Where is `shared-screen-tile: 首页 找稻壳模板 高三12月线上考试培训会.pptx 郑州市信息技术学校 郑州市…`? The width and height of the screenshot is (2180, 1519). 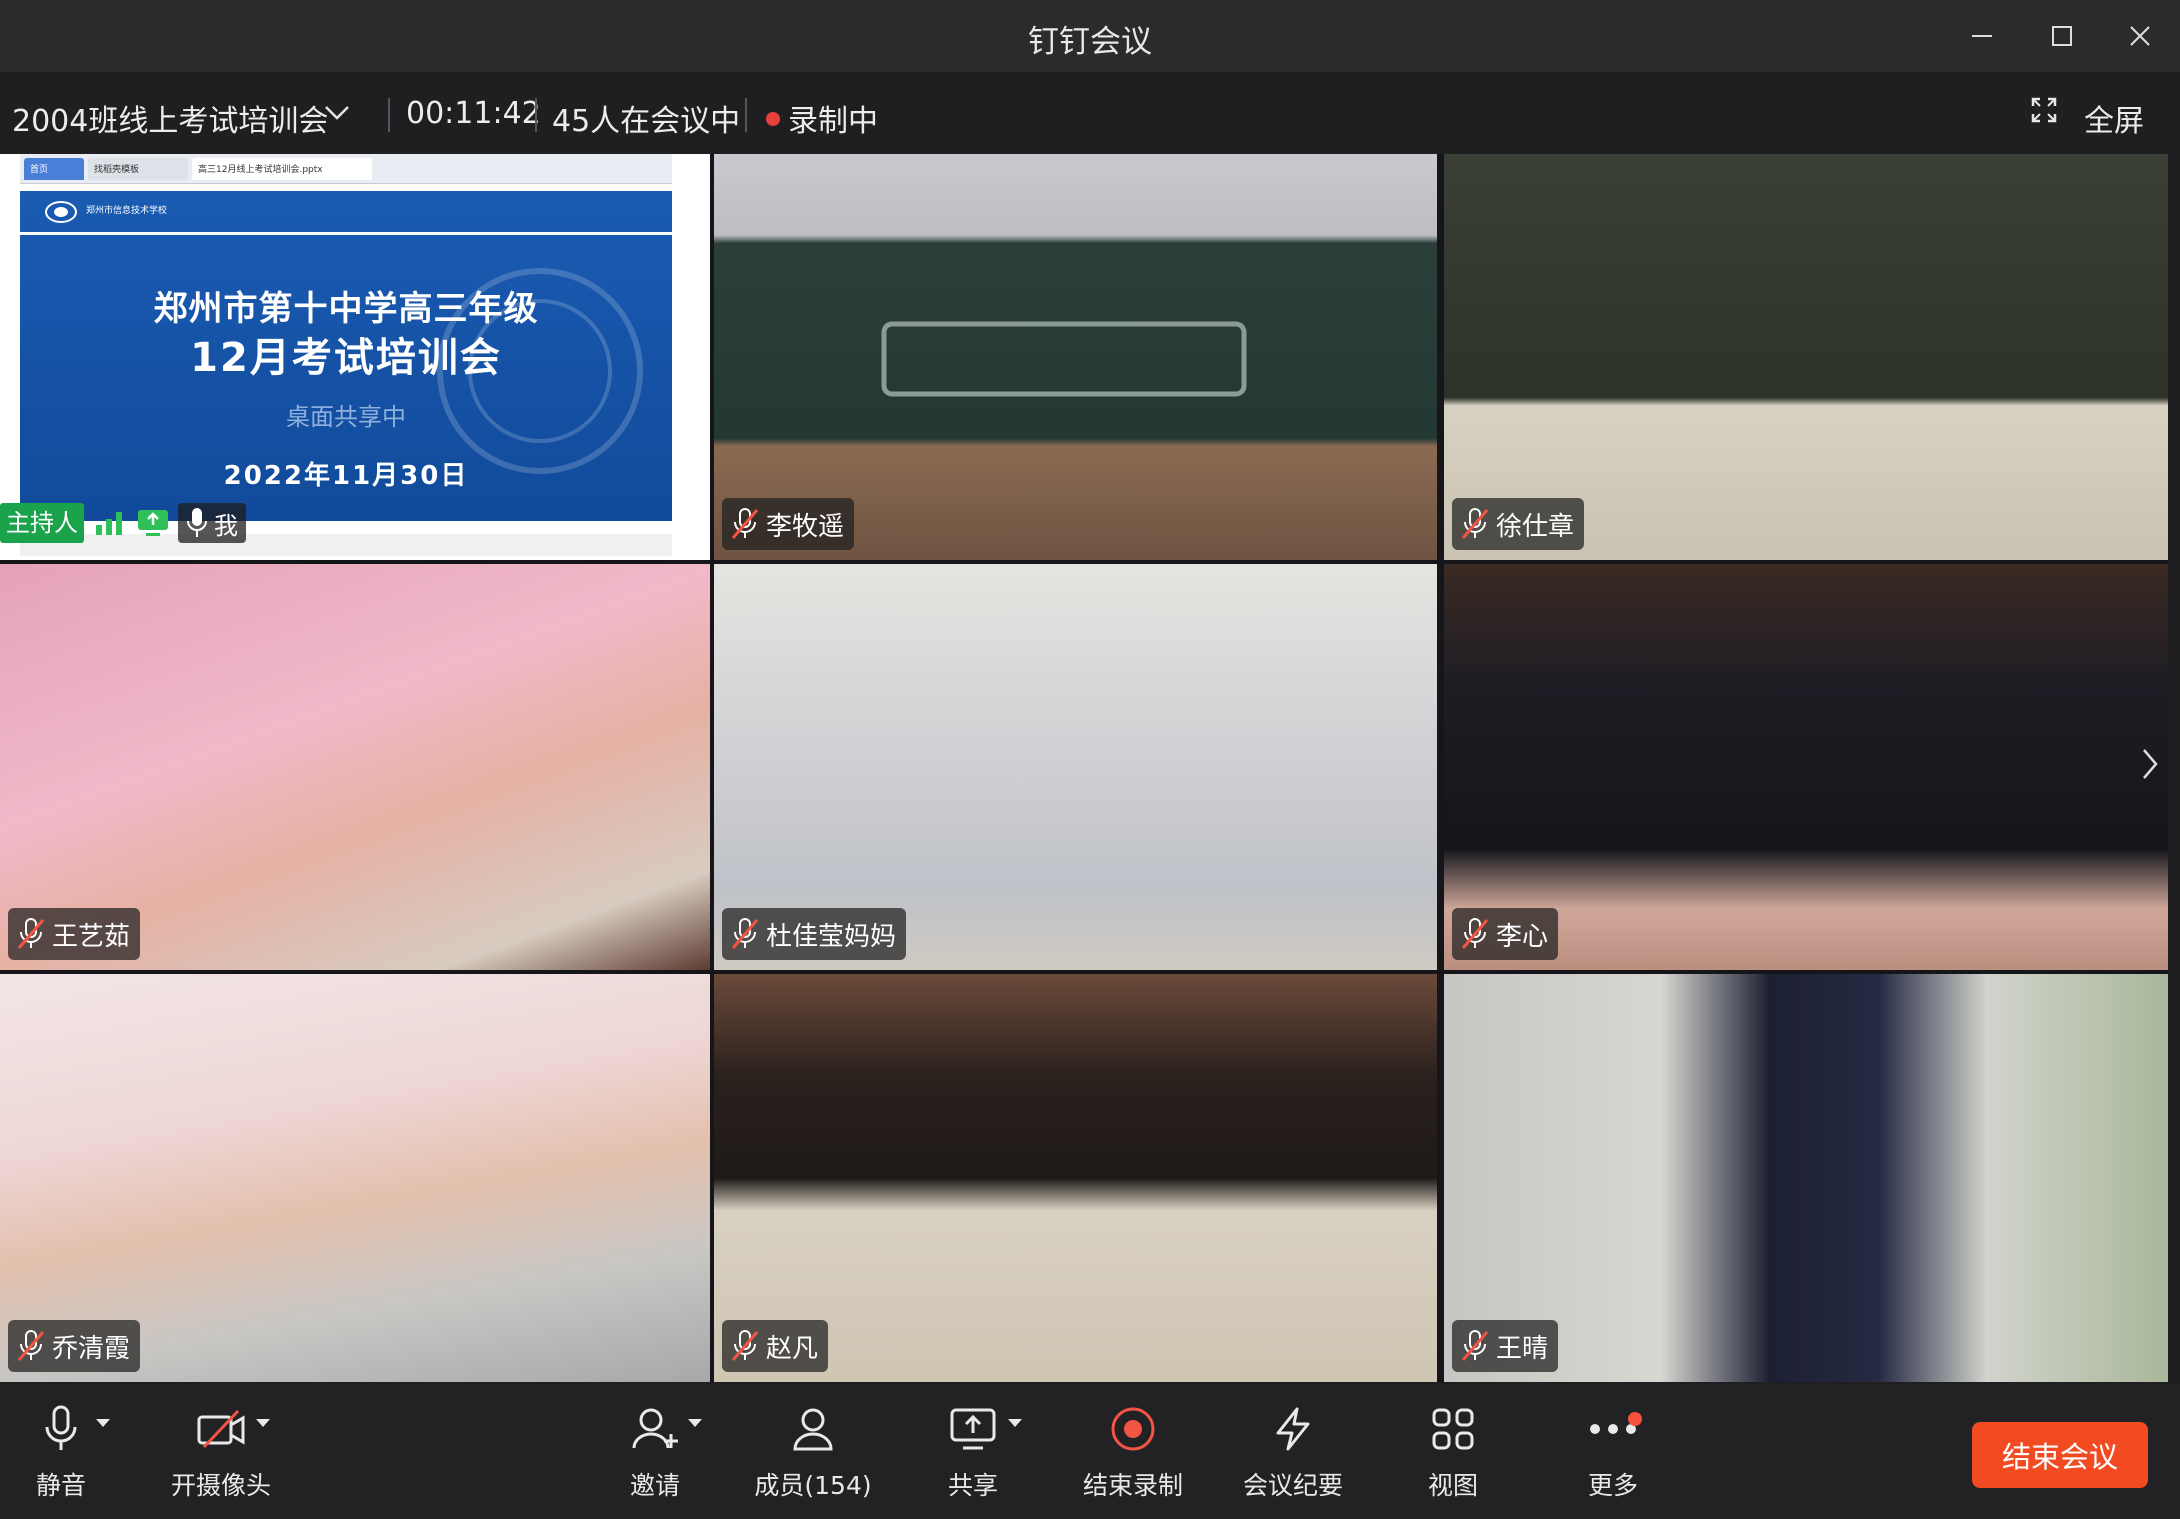 shared-screen-tile: 首页 找稻壳模板 高三12月线上考试培训会.pptx 郑州市信息技术学校 郑州市… is located at coordinates (355, 357).